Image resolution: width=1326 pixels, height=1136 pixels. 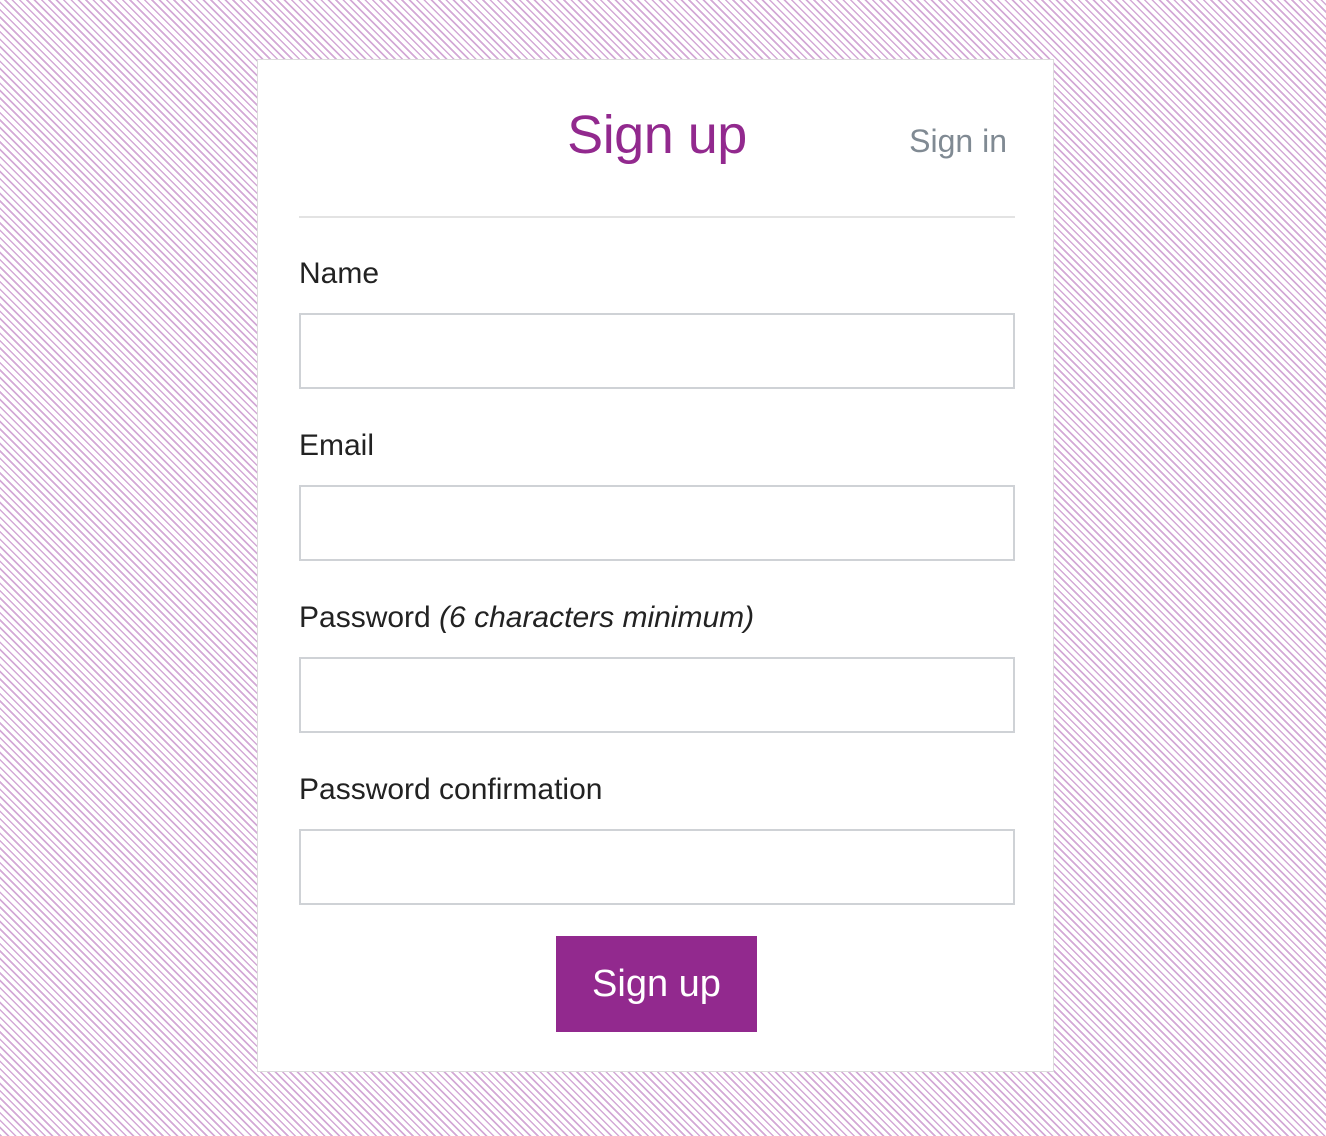 What do you see at coordinates (365, 617) in the screenshot?
I see `password-label-text: Password` at bounding box center [365, 617].